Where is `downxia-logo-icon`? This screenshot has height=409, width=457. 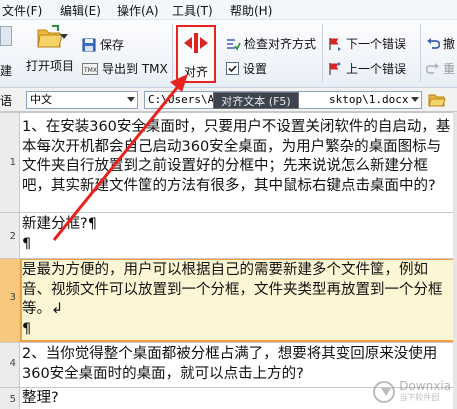 downxia-logo-icon is located at coordinates (384, 391).